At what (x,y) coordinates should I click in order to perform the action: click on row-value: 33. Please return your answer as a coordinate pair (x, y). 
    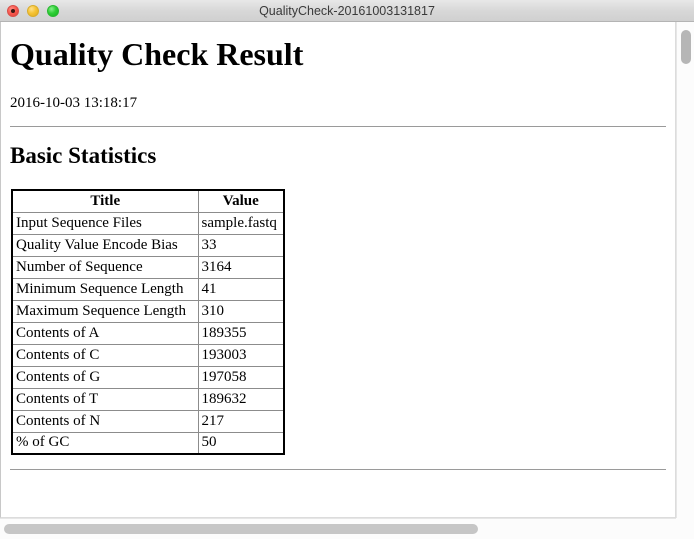
    Looking at the image, I should click on (241, 245).